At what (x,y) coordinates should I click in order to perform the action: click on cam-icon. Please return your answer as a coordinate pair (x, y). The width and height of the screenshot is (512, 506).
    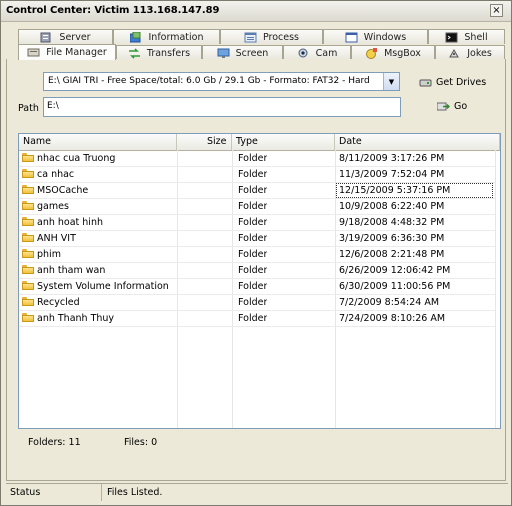
    Looking at the image, I should click on (303, 53).